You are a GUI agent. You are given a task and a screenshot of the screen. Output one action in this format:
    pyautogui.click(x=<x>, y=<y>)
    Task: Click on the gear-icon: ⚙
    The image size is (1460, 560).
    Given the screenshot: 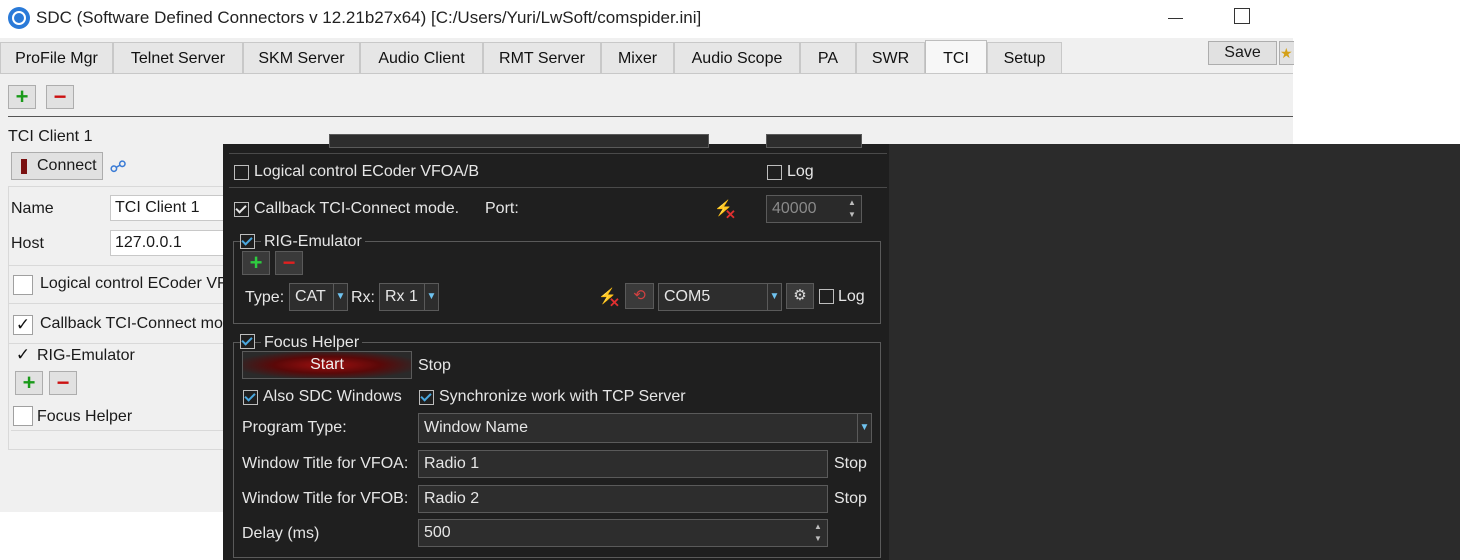 What is the action you would take?
    pyautogui.click(x=800, y=295)
    